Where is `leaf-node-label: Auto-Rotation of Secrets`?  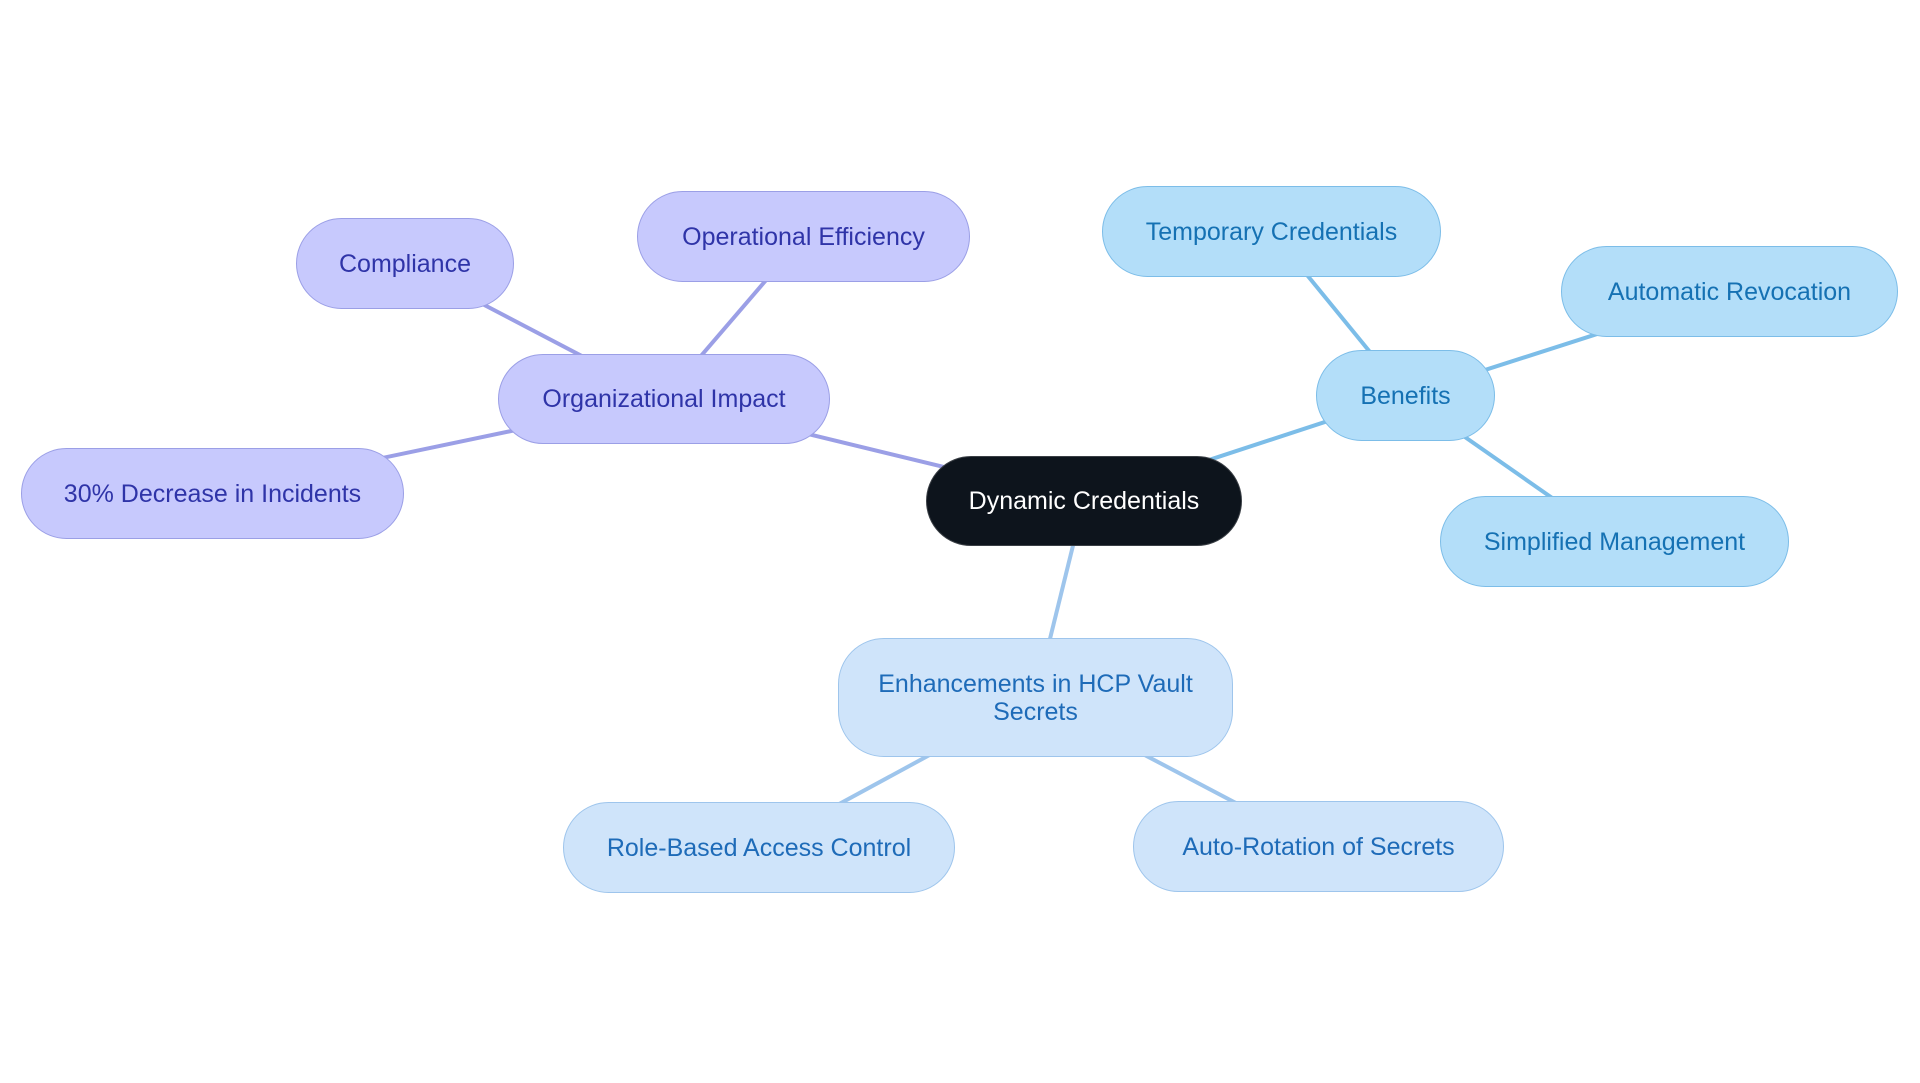 leaf-node-label: Auto-Rotation of Secrets is located at coordinates (1318, 846).